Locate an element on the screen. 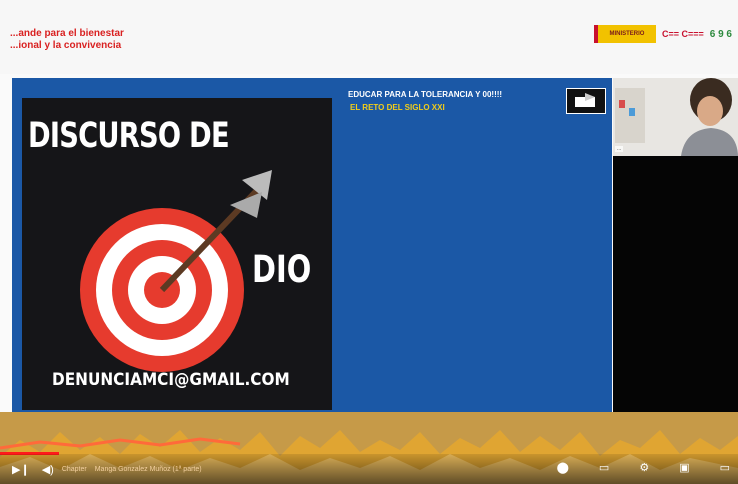 The height and width of the screenshot is (484, 738). slide-logo is located at coordinates (586, 101).